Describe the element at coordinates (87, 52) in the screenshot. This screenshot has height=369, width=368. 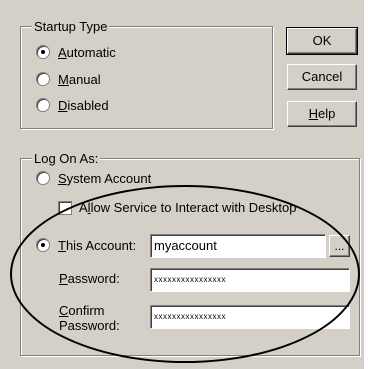
I see `radio-automatic-label: Automatic` at that location.